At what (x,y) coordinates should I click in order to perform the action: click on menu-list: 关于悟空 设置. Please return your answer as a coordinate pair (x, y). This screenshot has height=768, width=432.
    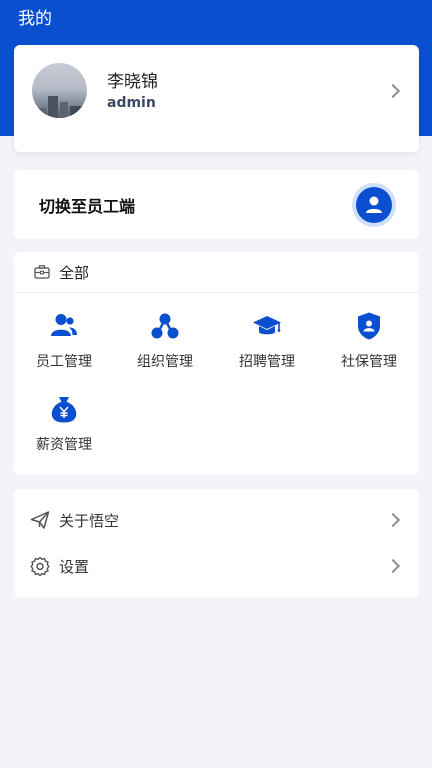
    Looking at the image, I should click on (216, 543).